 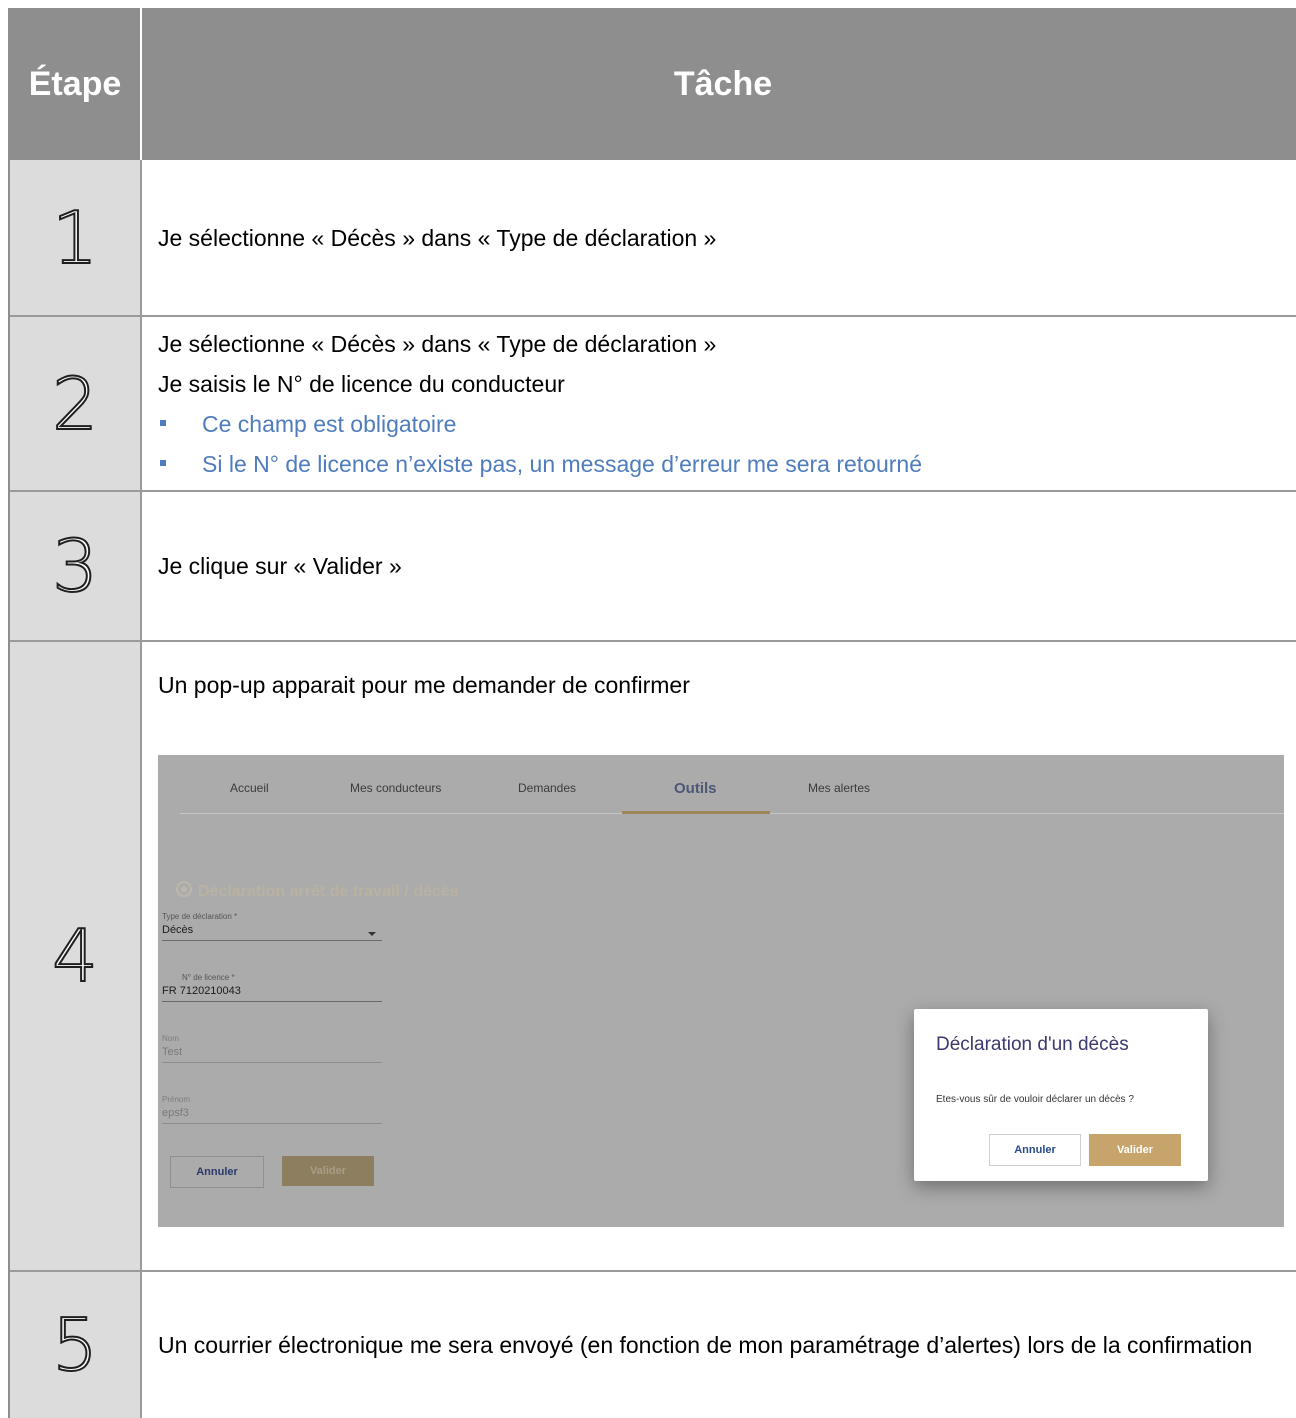 What do you see at coordinates (1032, 1044) in the screenshot?
I see `dialog-title: Déclaration d'un décès` at bounding box center [1032, 1044].